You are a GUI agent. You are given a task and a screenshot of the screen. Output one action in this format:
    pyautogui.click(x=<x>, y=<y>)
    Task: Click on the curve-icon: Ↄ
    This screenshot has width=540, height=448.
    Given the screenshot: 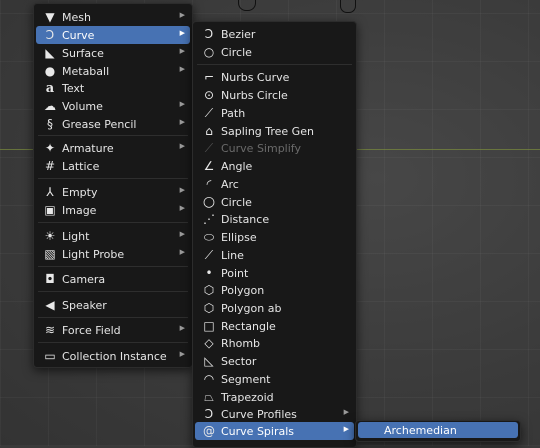 What is the action you would take?
    pyautogui.click(x=50, y=35)
    